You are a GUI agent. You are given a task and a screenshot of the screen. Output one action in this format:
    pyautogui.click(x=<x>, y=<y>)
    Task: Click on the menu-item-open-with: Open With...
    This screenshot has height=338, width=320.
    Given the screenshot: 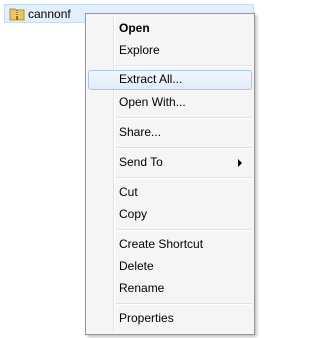 What is the action you would take?
    pyautogui.click(x=170, y=103)
    